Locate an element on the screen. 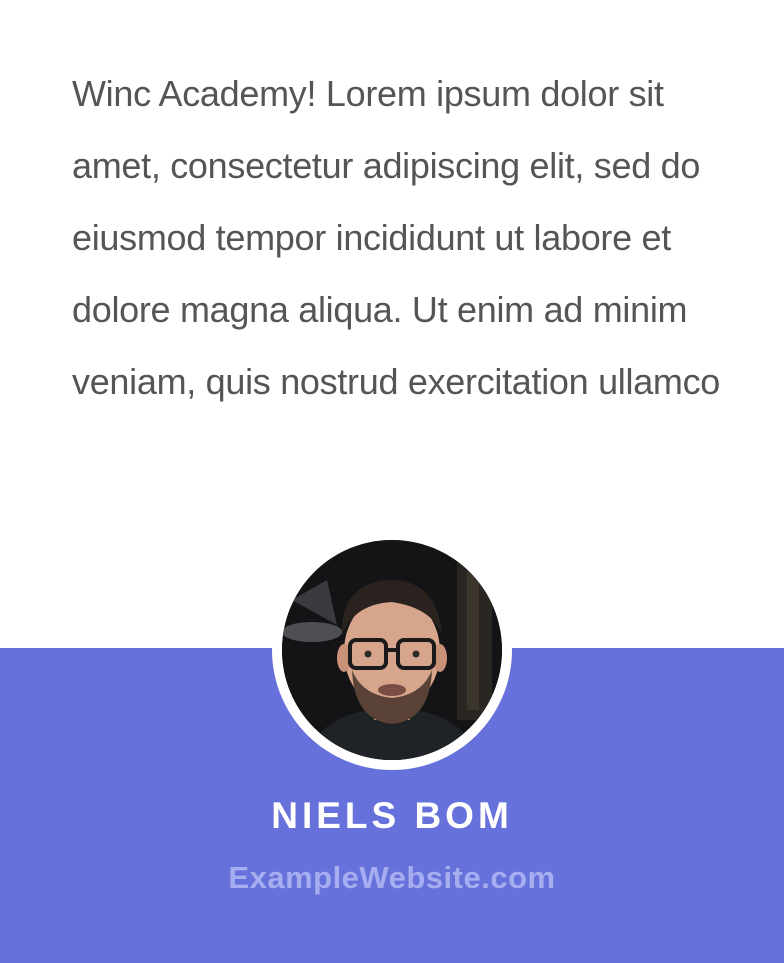  author-website-link: ExampleWebsite.com is located at coordinates (392, 878).